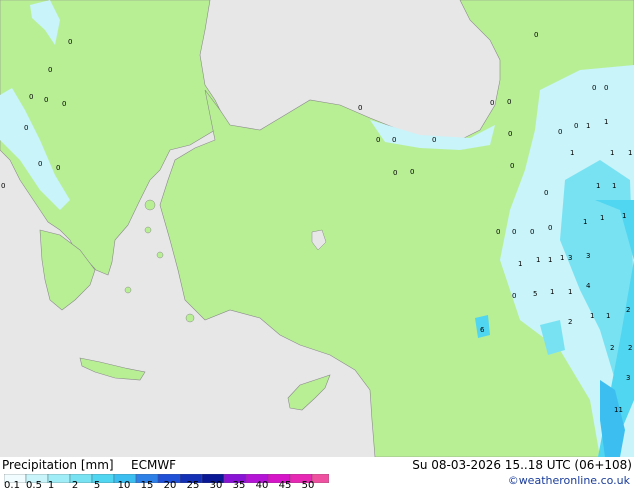 The width and height of the screenshot is (634, 492). What do you see at coordinates (34, 485) in the screenshot?
I see `legend-tick-label: 0.5` at bounding box center [34, 485].